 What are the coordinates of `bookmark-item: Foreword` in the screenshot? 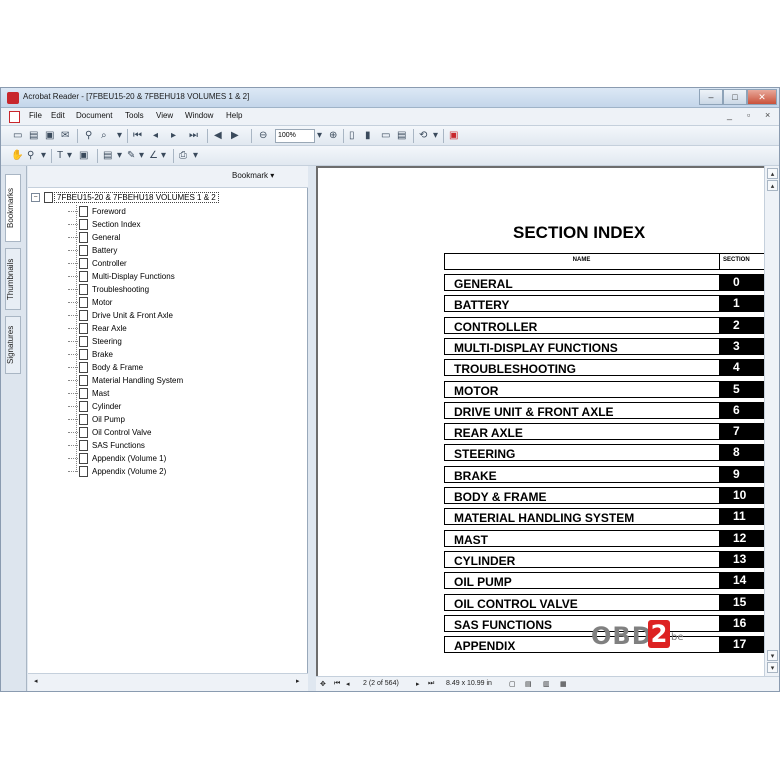 It's located at (97, 212).